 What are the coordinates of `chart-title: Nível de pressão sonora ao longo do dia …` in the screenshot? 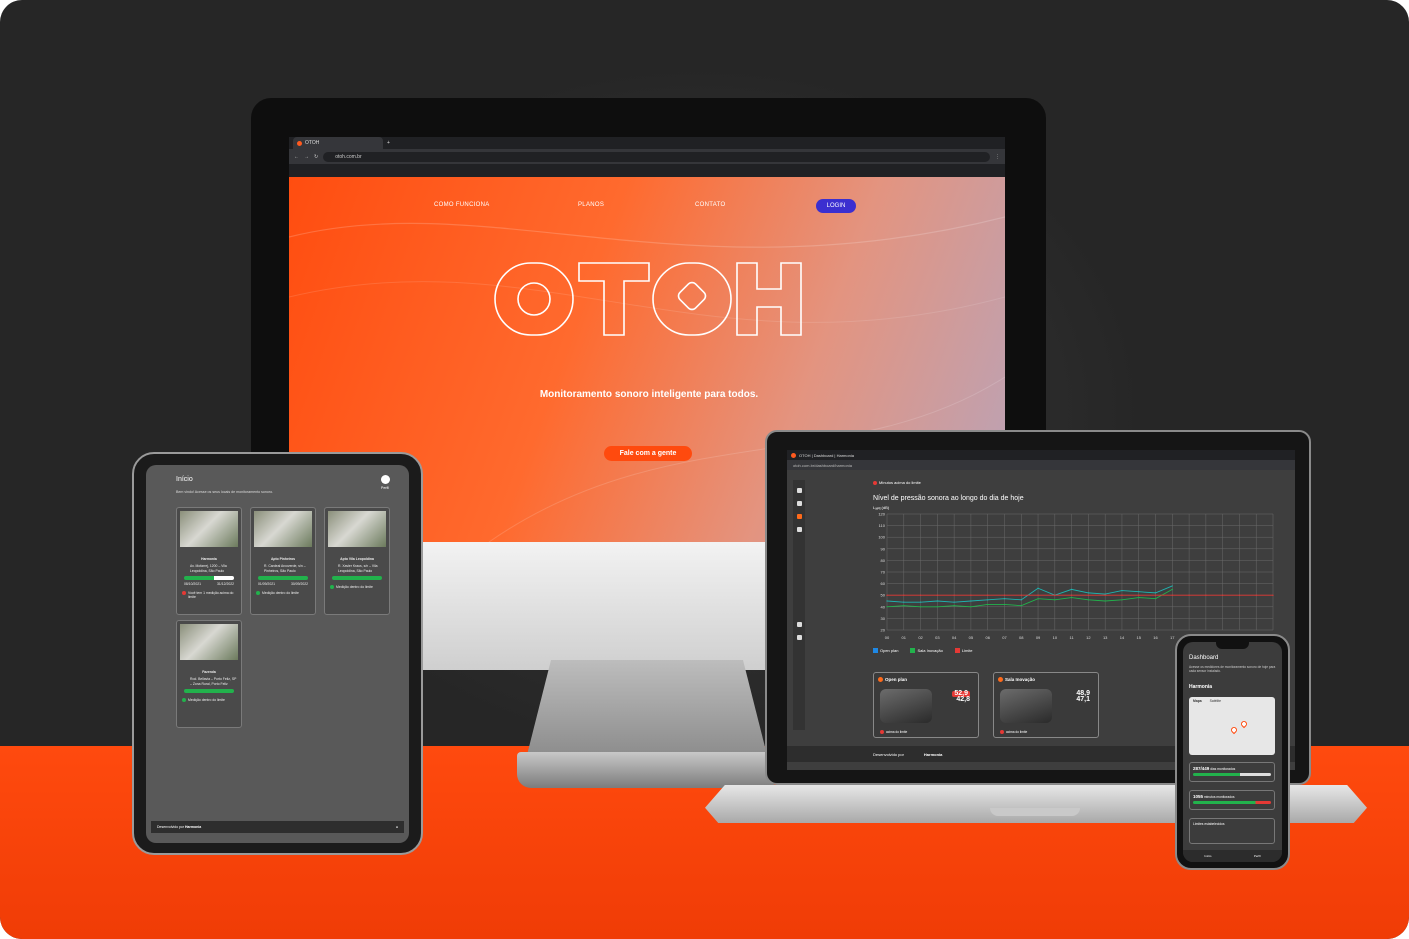 It's located at (948, 498).